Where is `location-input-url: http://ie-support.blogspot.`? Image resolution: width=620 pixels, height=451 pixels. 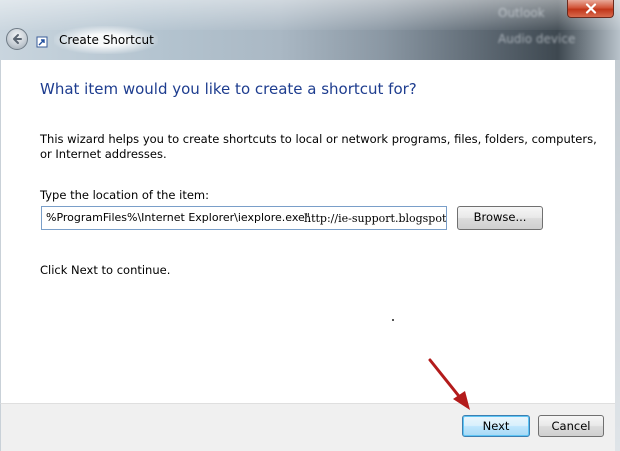
location-input-url: http://ie-support.blogspot. is located at coordinates (375, 218).